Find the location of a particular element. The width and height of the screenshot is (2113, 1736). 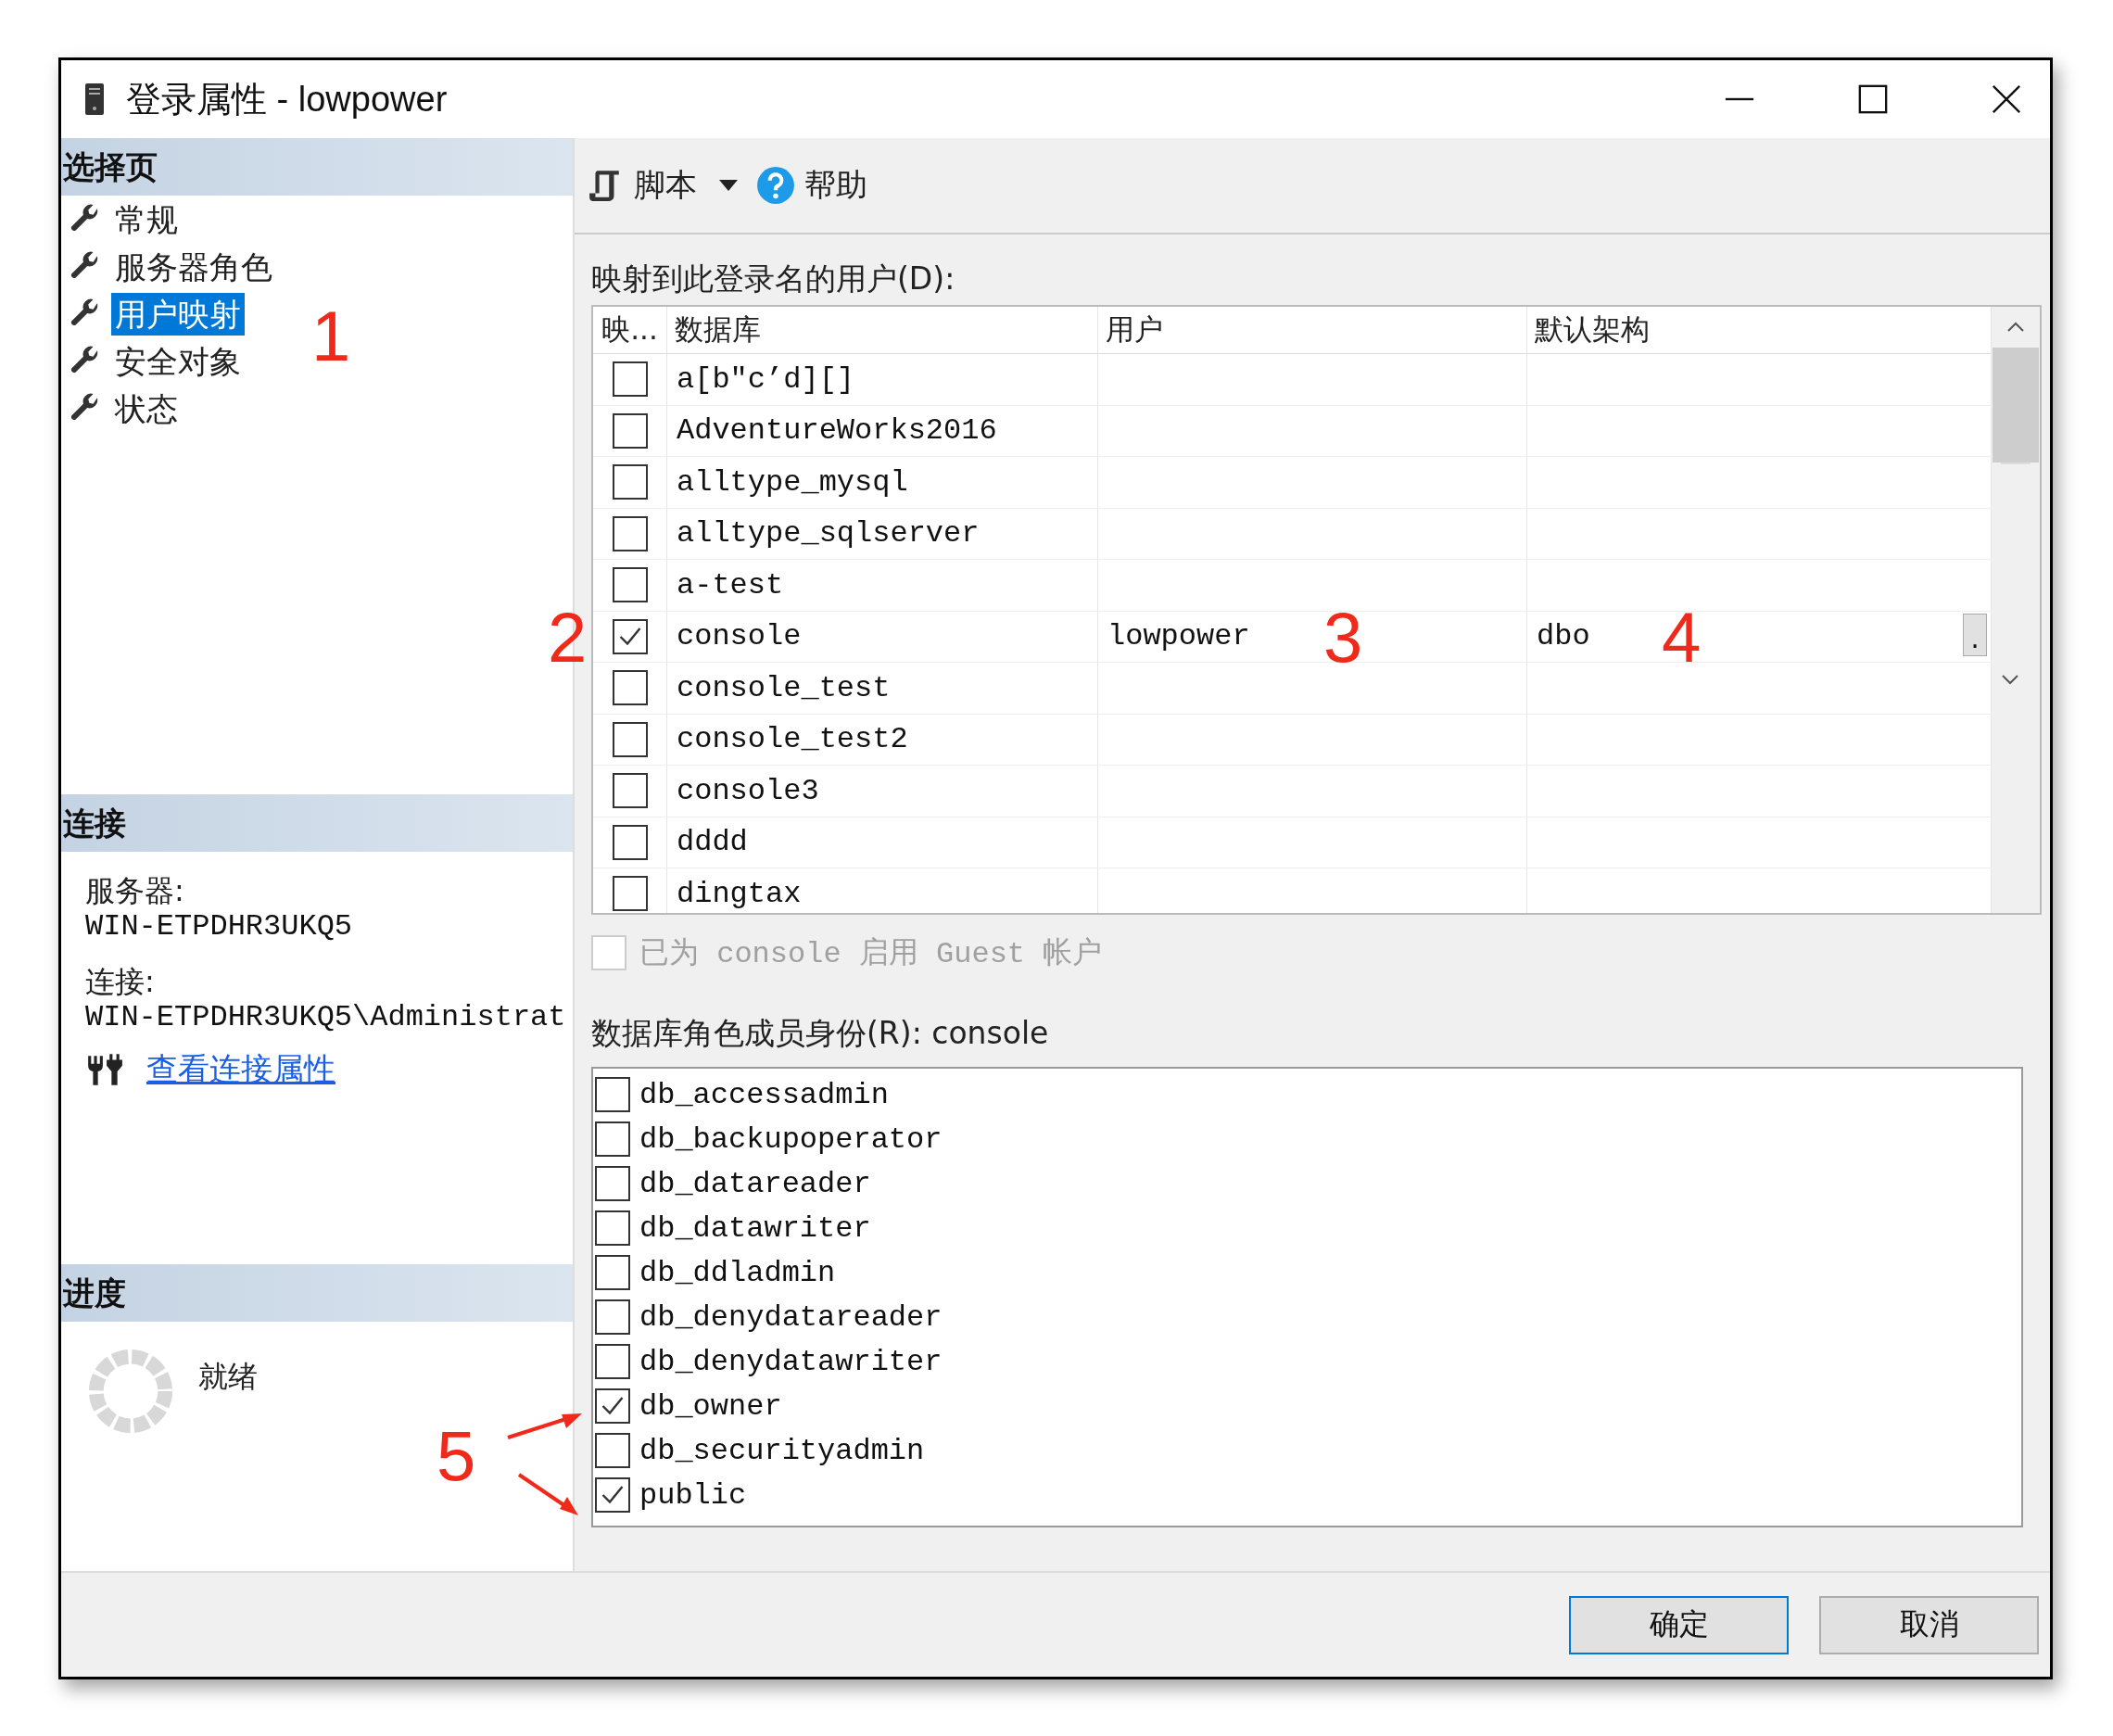

users-label: 映射到此登录名的用户(D): is located at coordinates (773, 279).